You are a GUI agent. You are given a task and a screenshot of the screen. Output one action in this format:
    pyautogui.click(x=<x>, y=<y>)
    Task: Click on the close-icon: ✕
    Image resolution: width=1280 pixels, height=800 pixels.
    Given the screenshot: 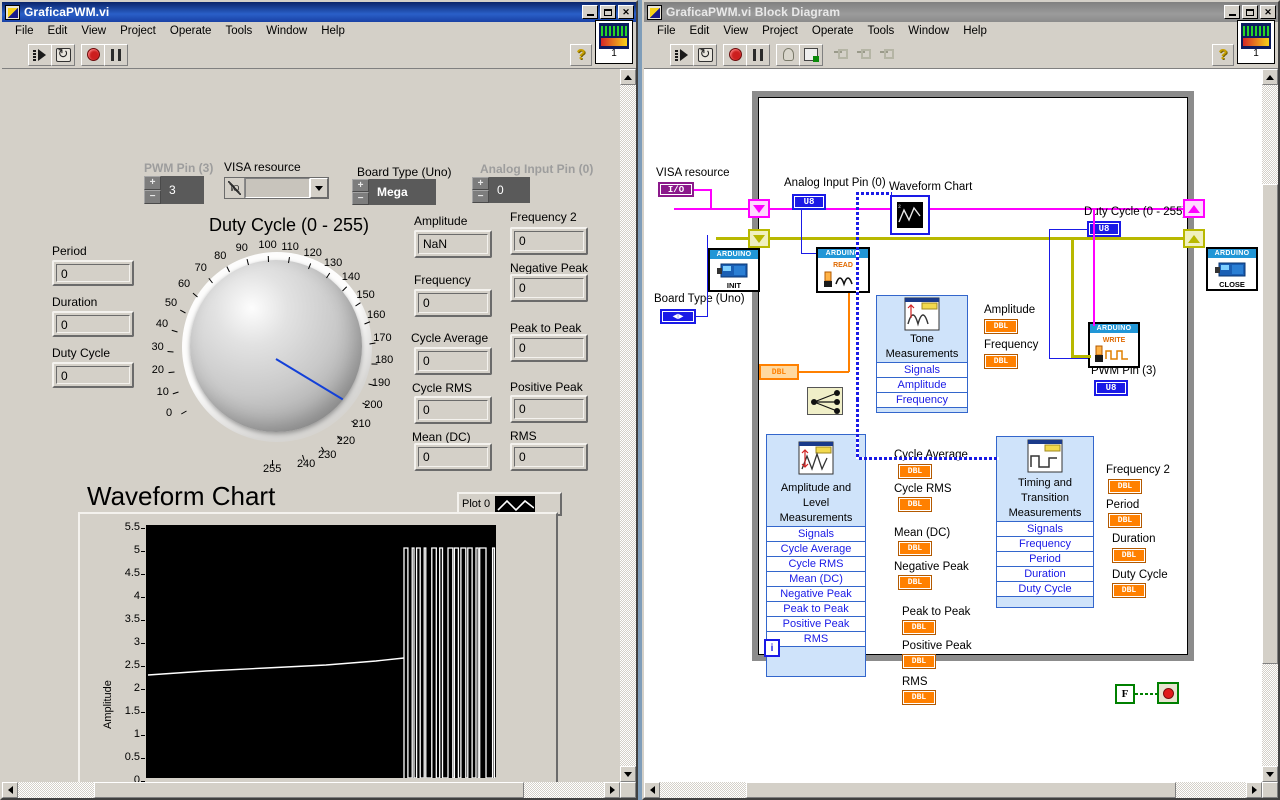 What is the action you would take?
    pyautogui.click(x=1268, y=12)
    